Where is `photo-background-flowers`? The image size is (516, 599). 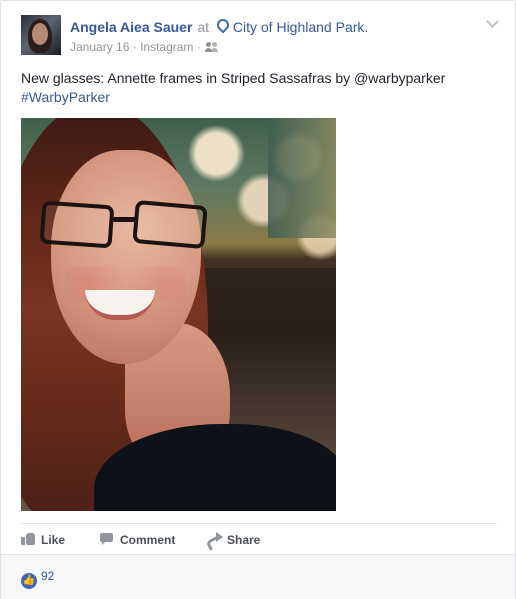 photo-background-flowers is located at coordinates (302, 178).